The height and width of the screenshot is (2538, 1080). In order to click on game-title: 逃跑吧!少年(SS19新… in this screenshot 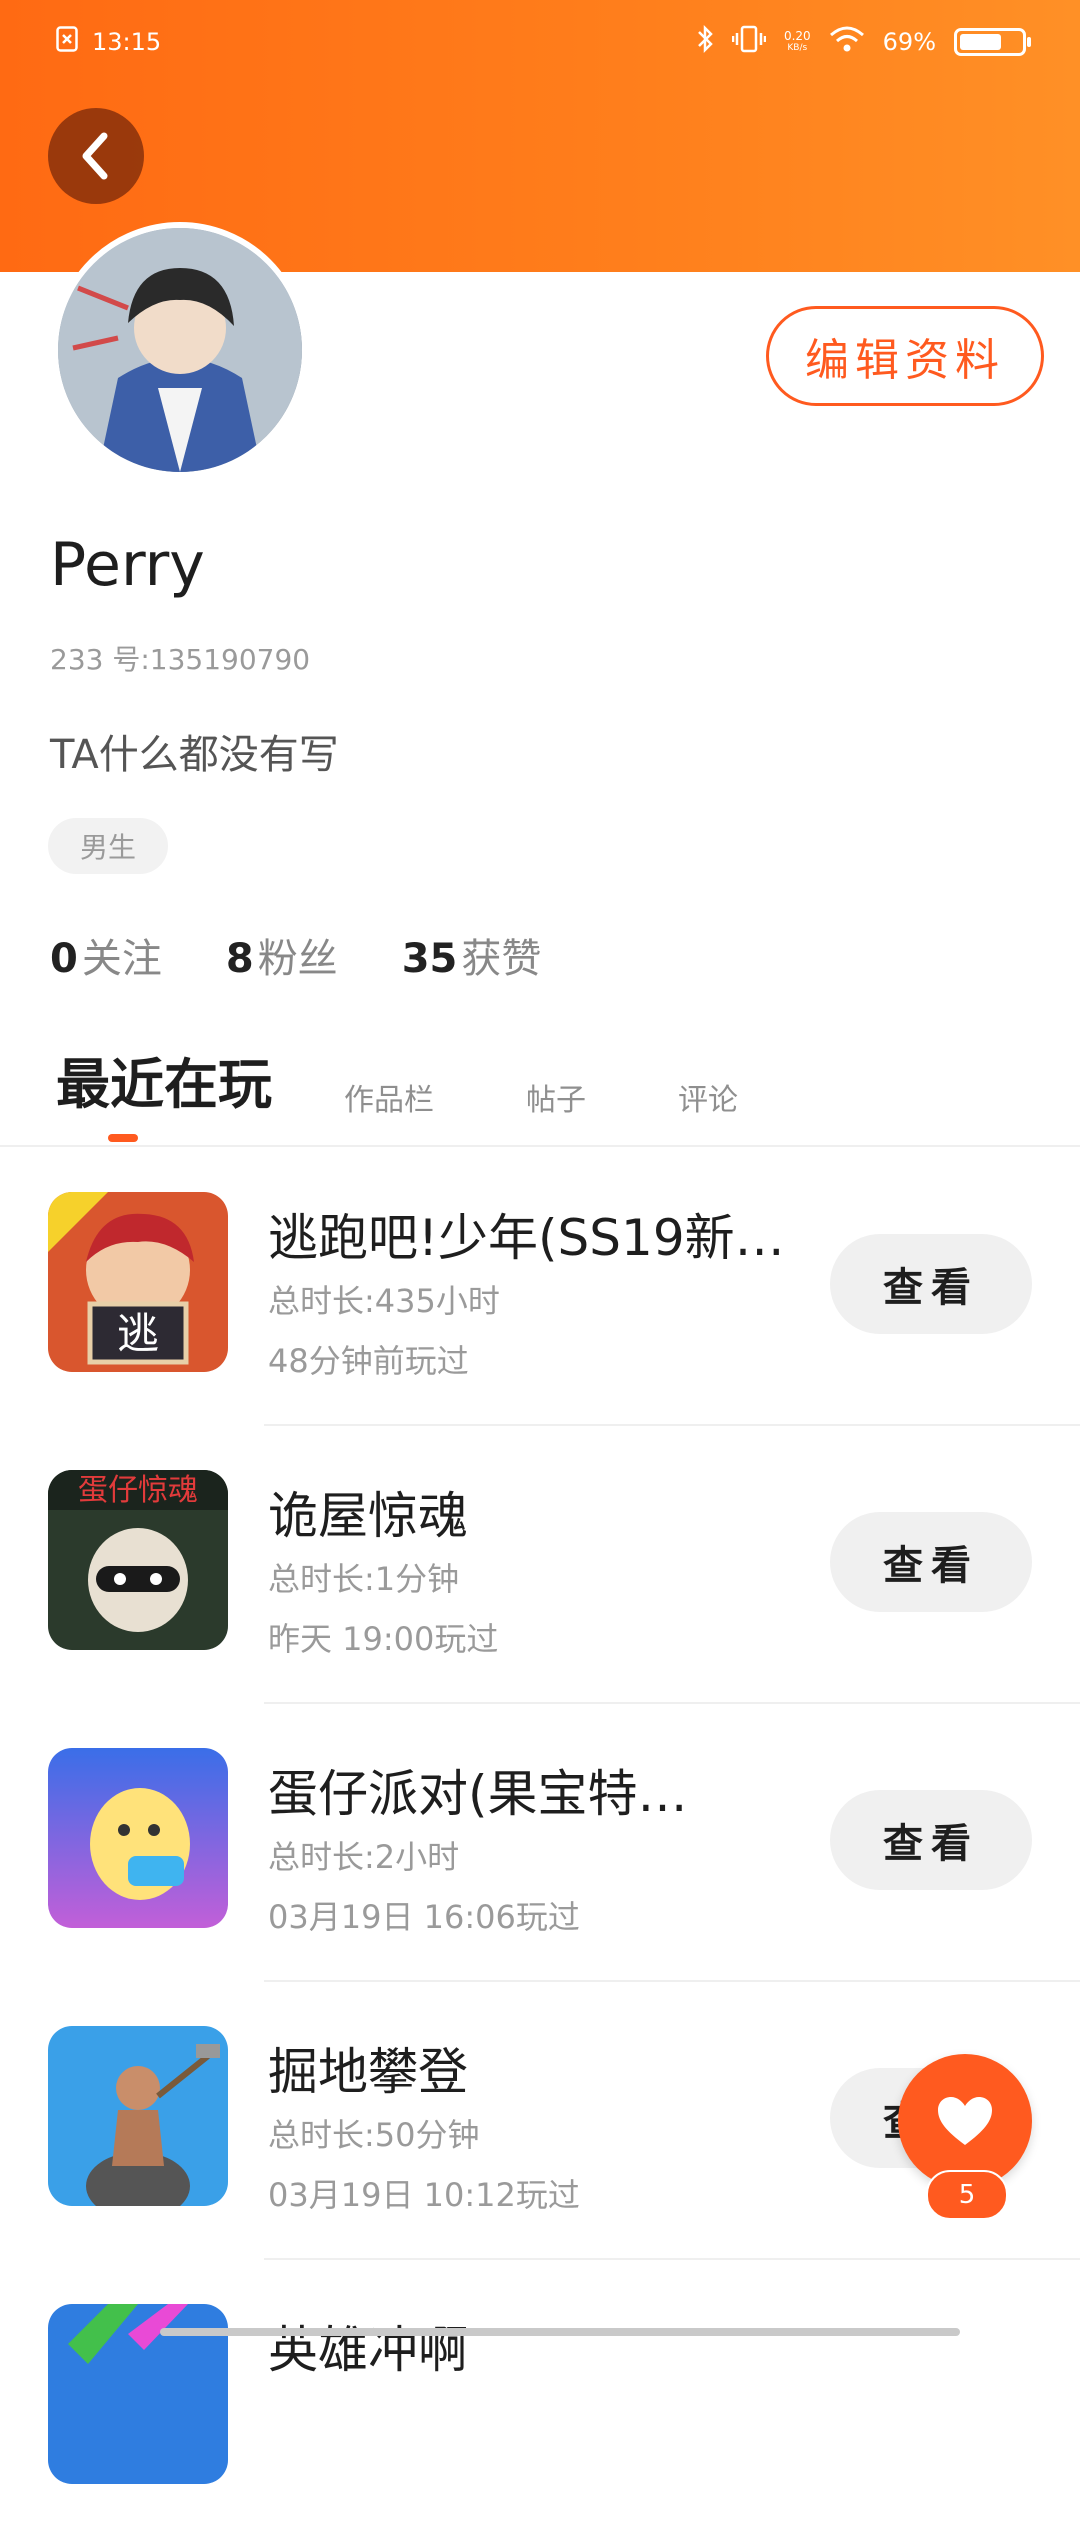, I will do `click(526, 1238)`.